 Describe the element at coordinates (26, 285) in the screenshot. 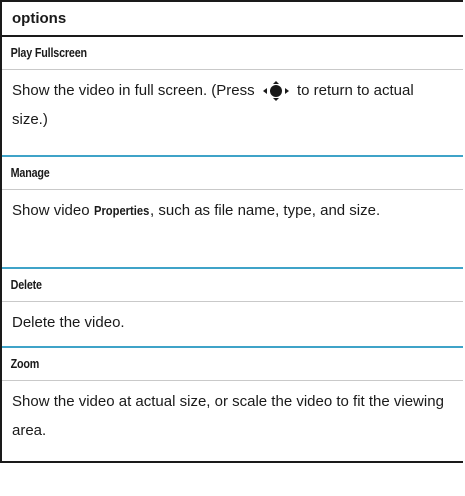

I see `option-title: Delete` at that location.